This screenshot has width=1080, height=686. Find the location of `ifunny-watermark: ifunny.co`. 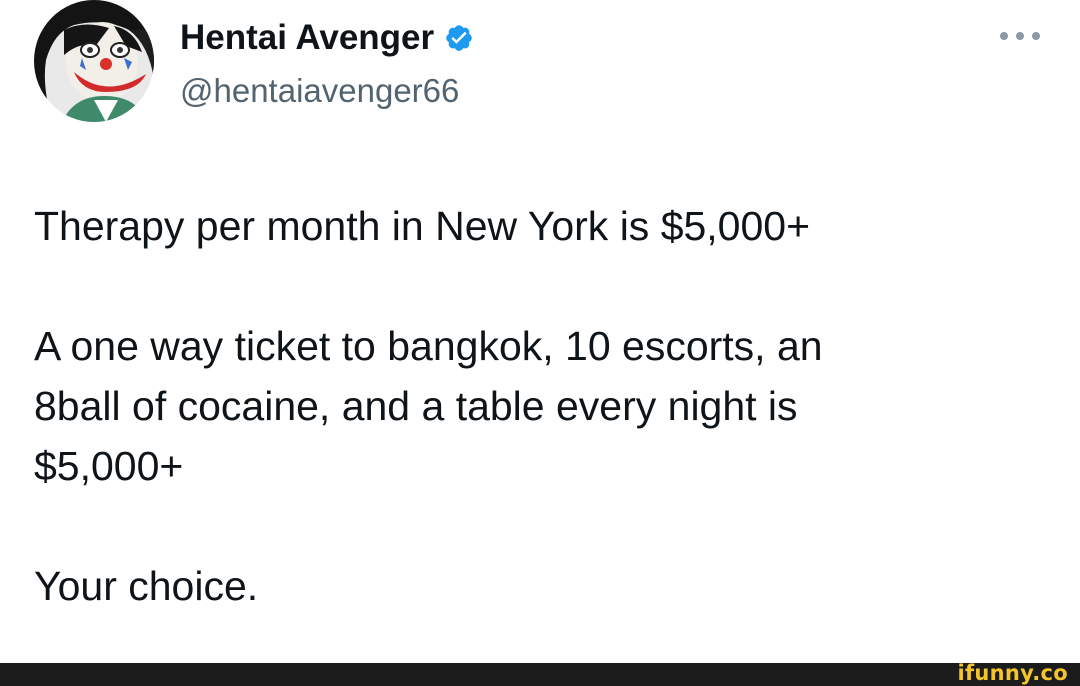

ifunny-watermark: ifunny.co is located at coordinates (1012, 673).